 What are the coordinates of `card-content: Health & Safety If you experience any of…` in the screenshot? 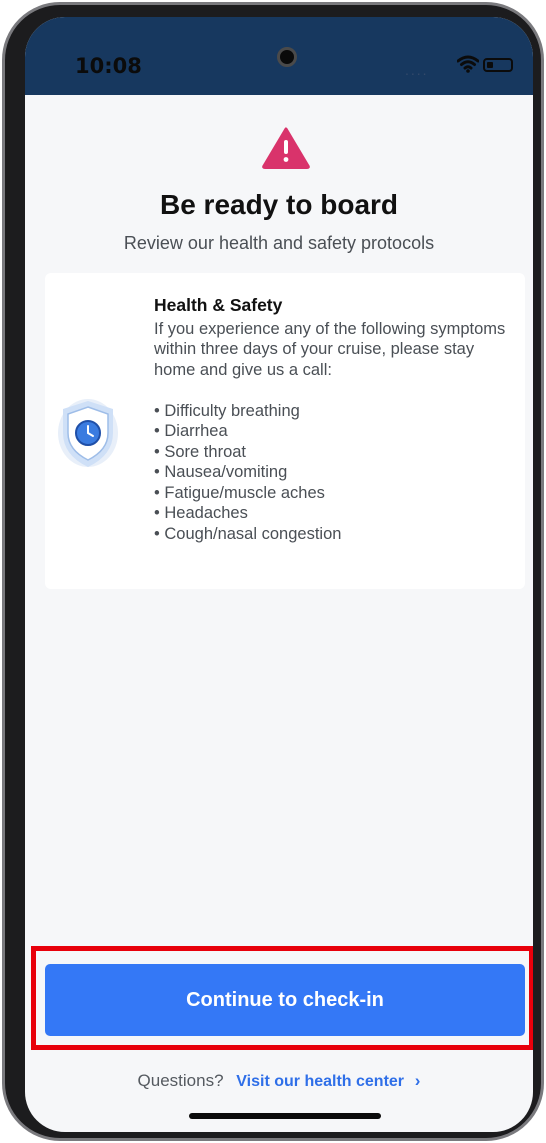 It's located at (334, 419).